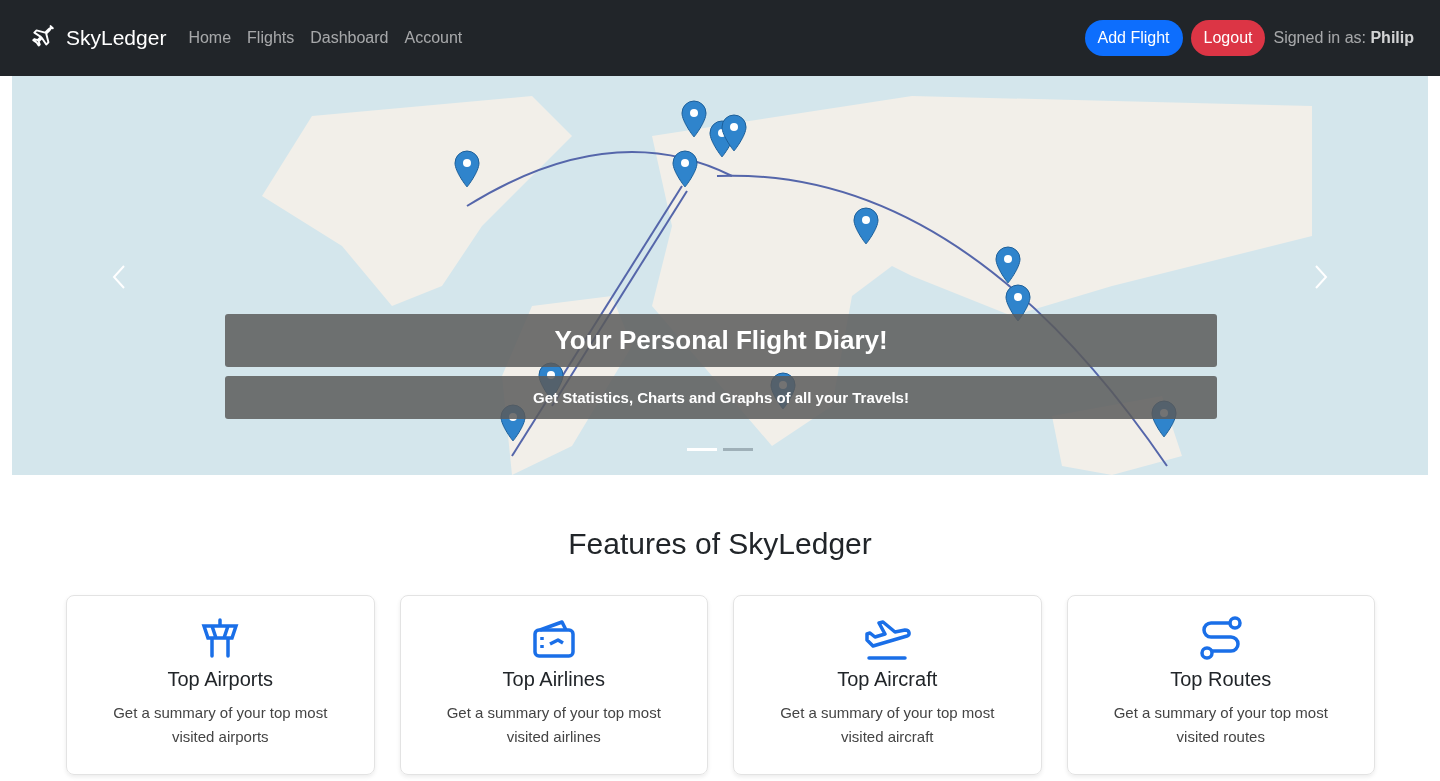 The image size is (1440, 781). What do you see at coordinates (220, 725) in the screenshot?
I see `card-text: Get a summary of your top most visited airports` at bounding box center [220, 725].